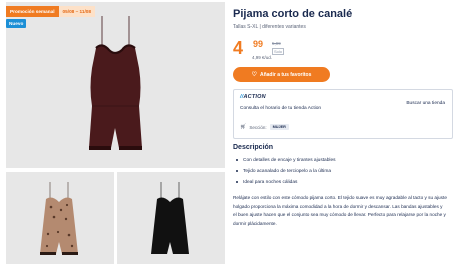 The width and height of the screenshot is (475, 269). What do you see at coordinates (238, 48) in the screenshot?
I see `price-integer: 4` at bounding box center [238, 48].